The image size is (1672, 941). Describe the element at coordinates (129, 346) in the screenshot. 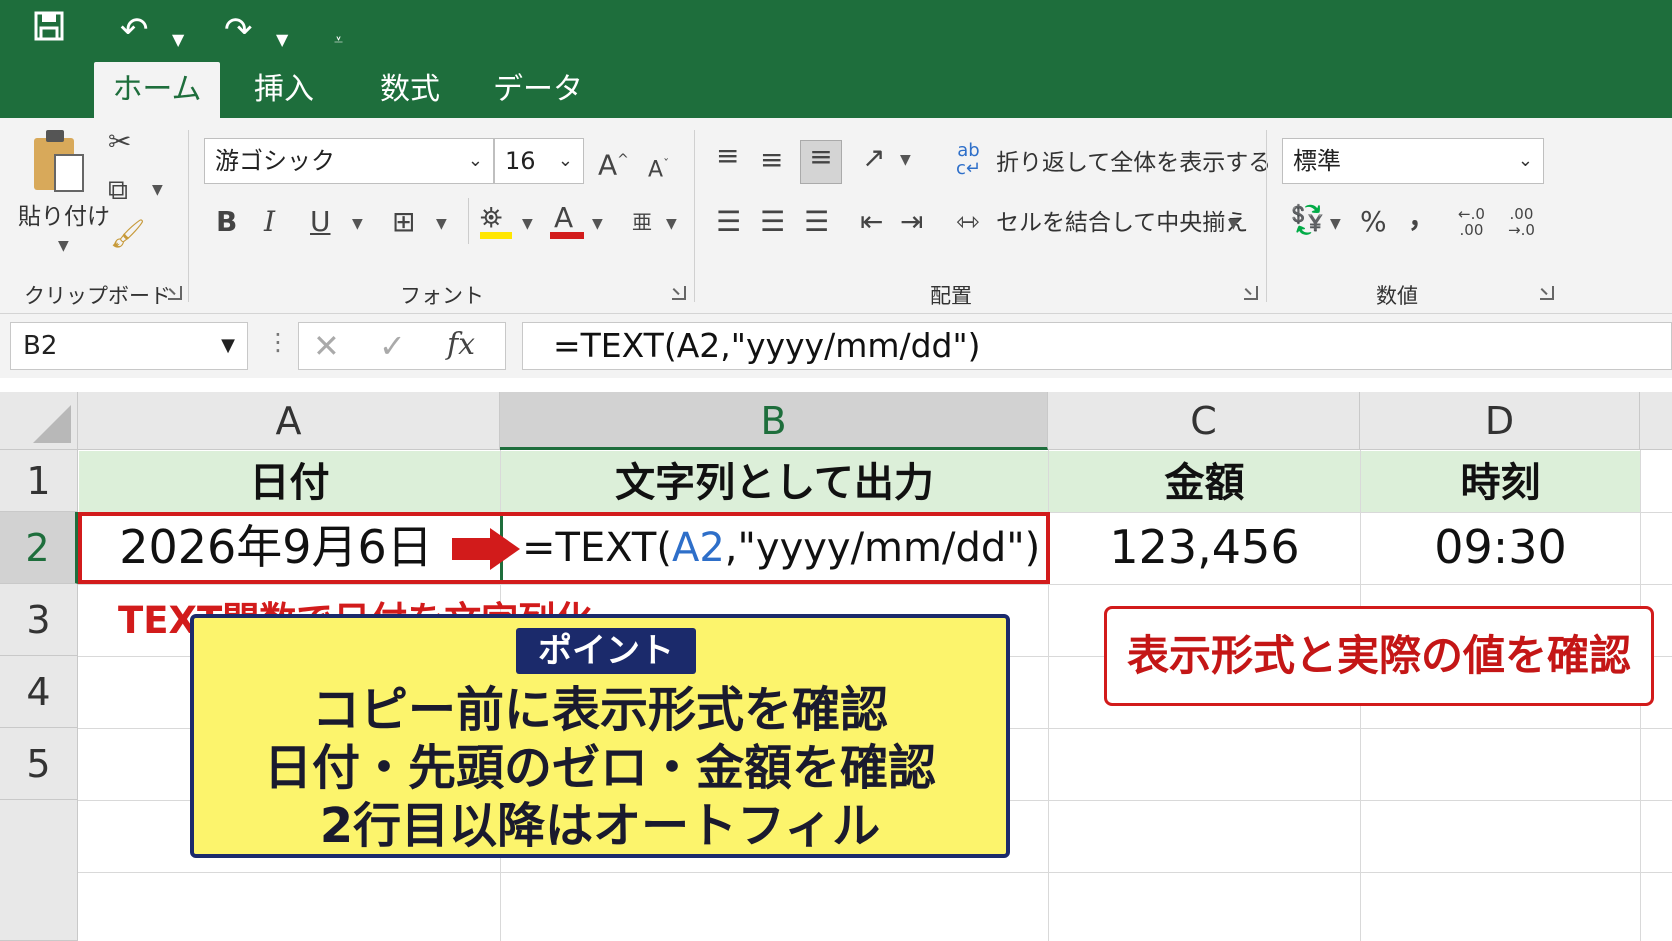

I see `name-box: B2 ▼` at that location.